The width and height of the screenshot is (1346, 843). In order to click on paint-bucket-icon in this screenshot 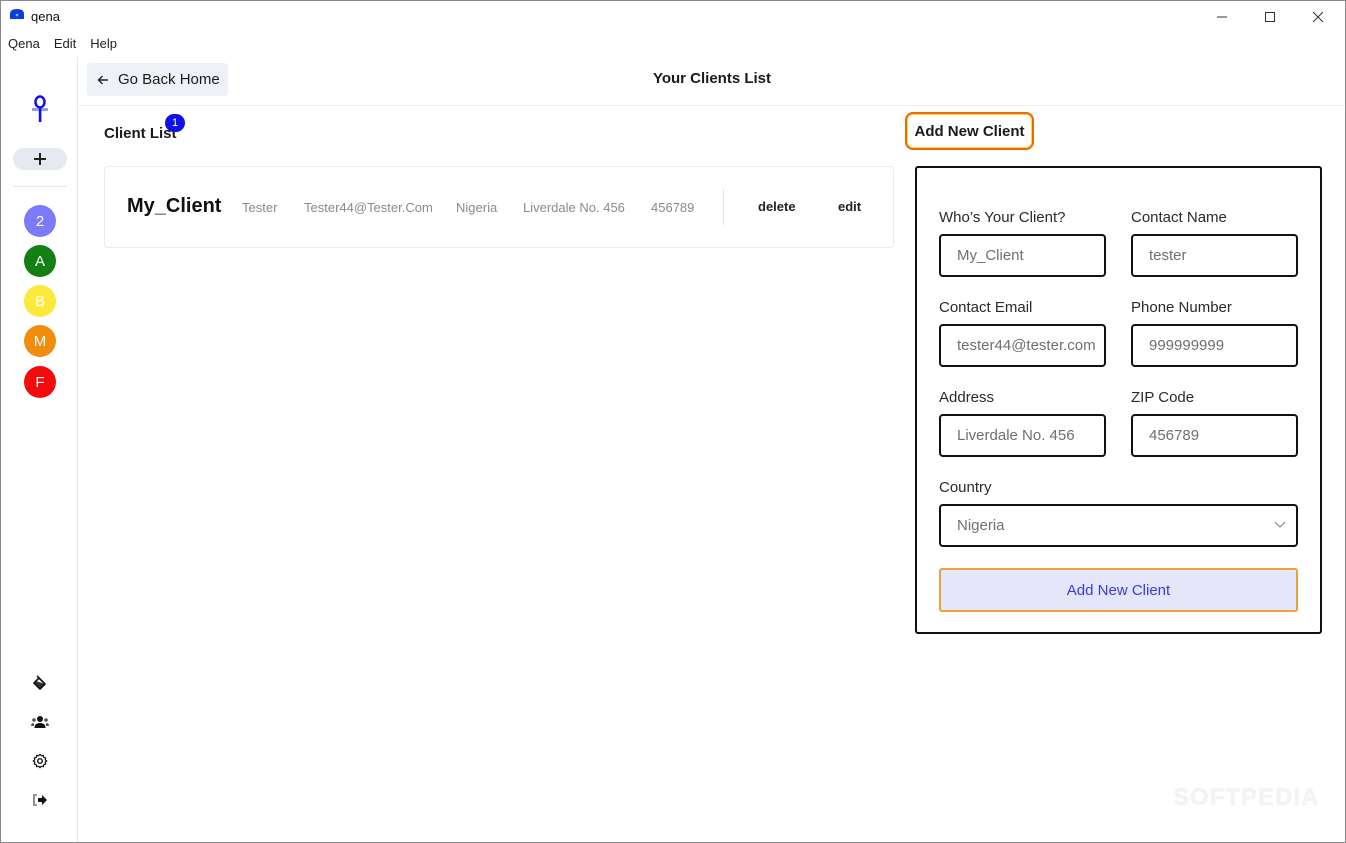, I will do `click(39, 682)`.